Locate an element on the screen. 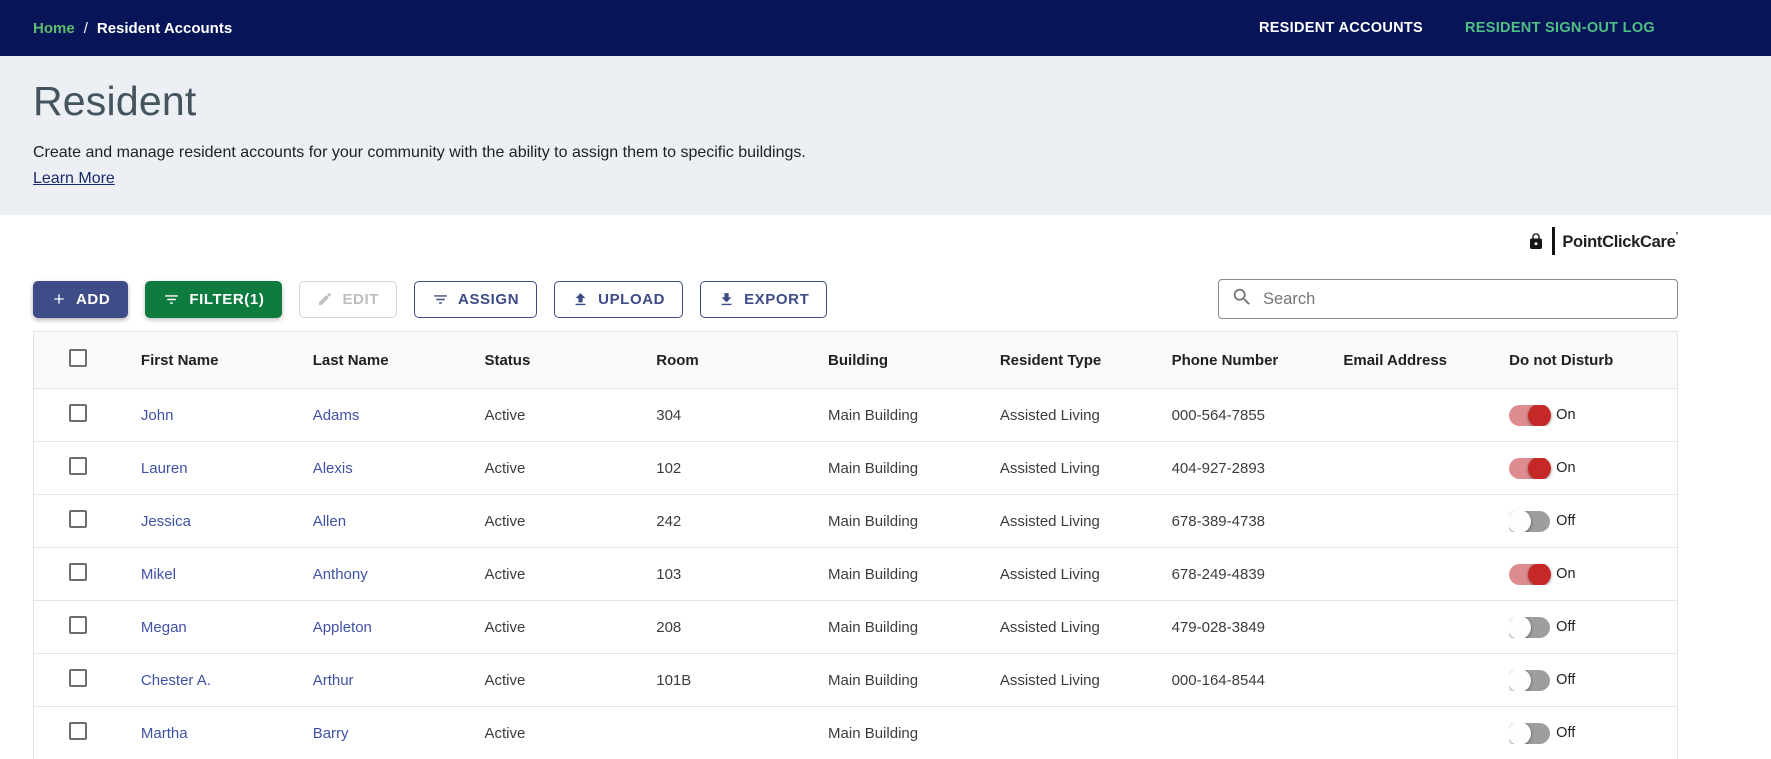 The width and height of the screenshot is (1771, 759). col-header-phone-number: Phone Number is located at coordinates (1225, 360).